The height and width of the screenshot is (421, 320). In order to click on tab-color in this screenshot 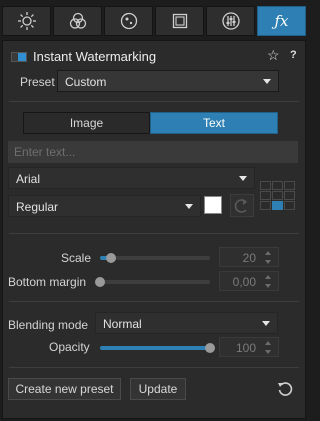, I will do `click(77, 21)`.